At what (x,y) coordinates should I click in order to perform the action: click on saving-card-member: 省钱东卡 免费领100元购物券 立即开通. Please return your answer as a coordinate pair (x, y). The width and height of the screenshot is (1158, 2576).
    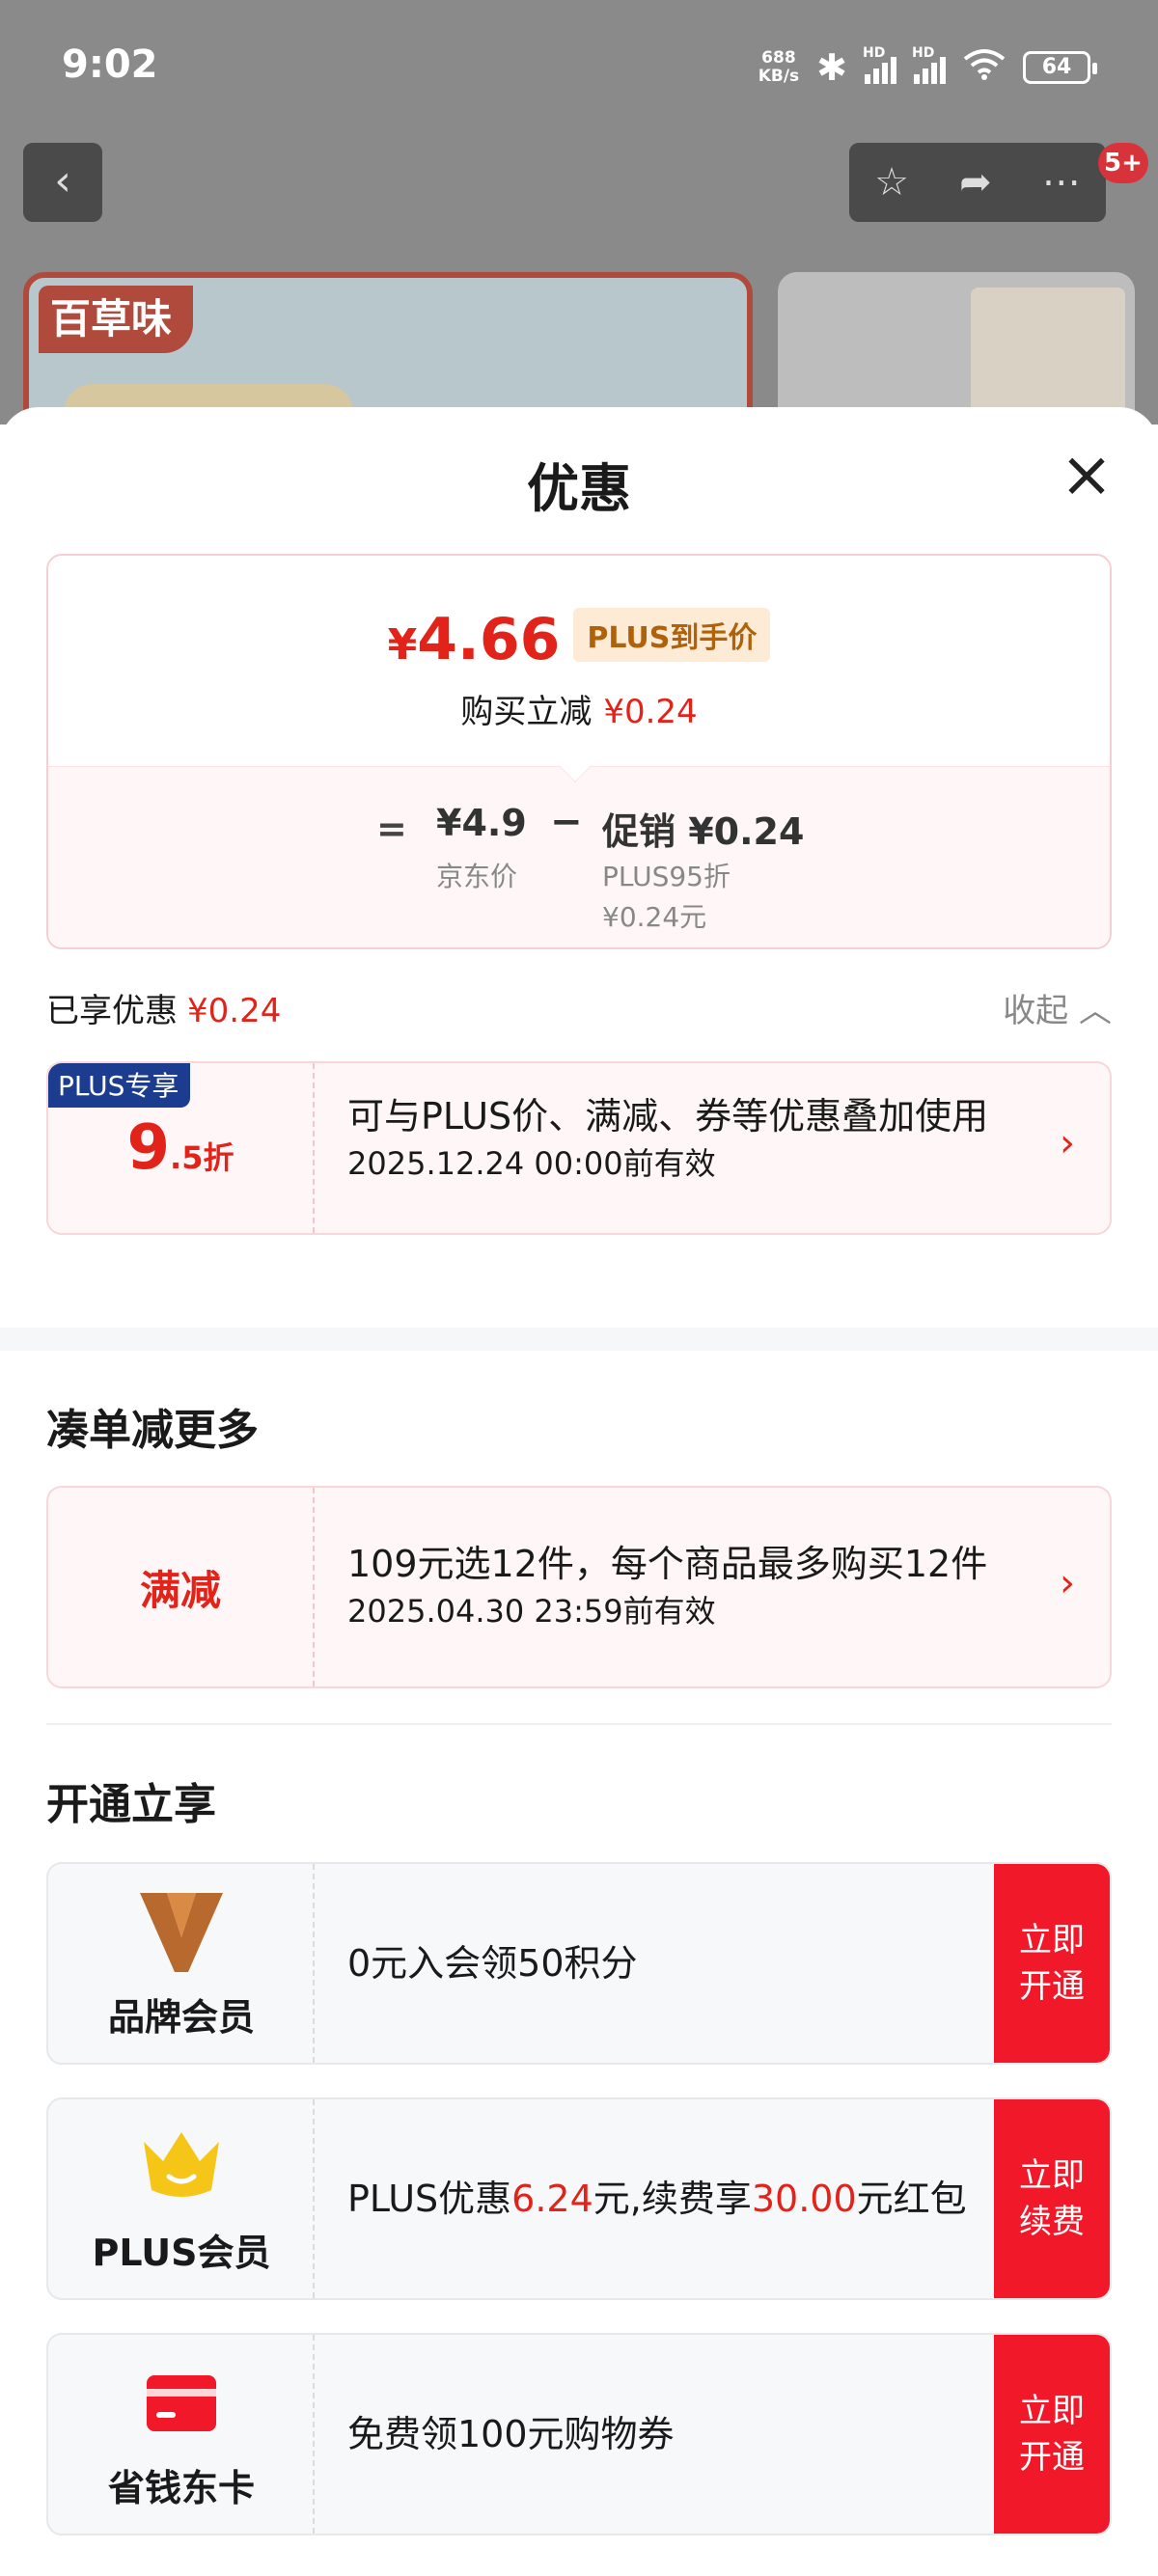
    Looking at the image, I should click on (579, 2434).